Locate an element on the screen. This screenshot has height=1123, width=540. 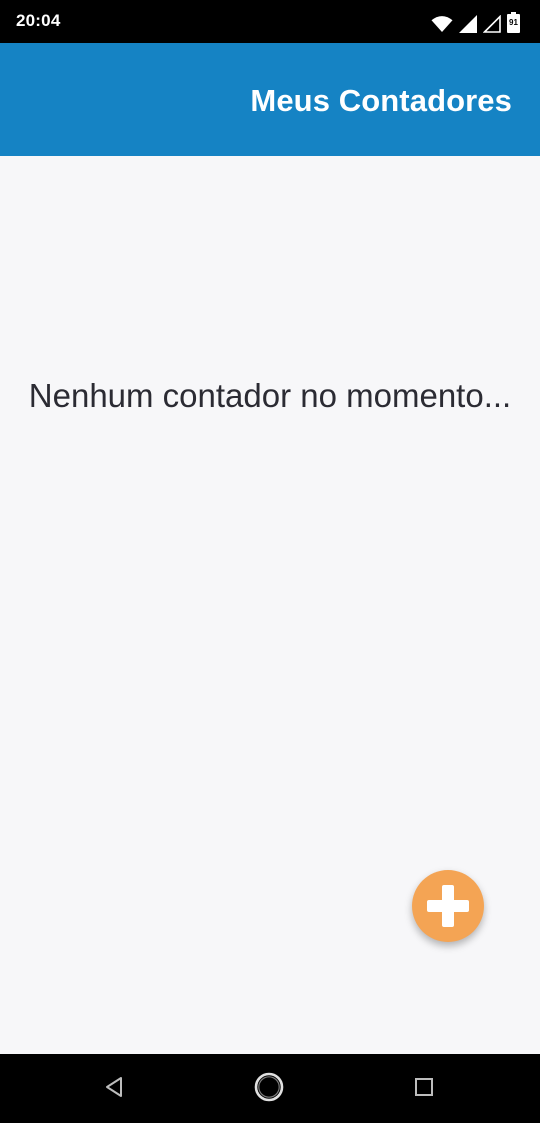
back-icon is located at coordinates (114, 1089).